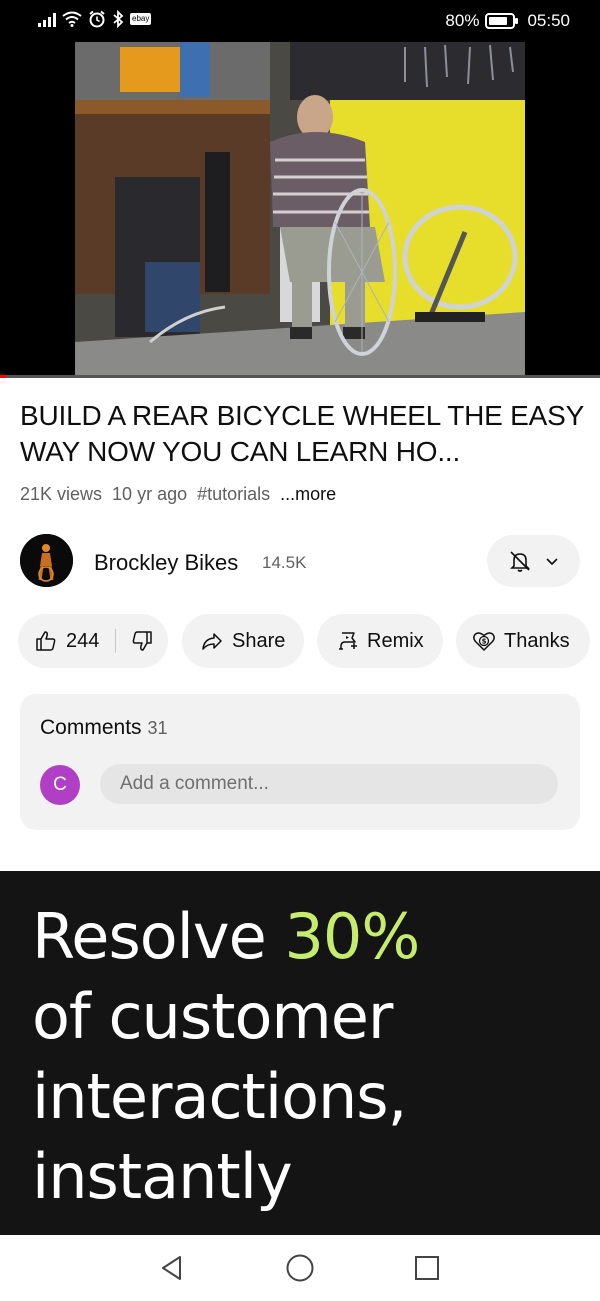  What do you see at coordinates (157, 728) in the screenshot?
I see `comments-count: 31` at bounding box center [157, 728].